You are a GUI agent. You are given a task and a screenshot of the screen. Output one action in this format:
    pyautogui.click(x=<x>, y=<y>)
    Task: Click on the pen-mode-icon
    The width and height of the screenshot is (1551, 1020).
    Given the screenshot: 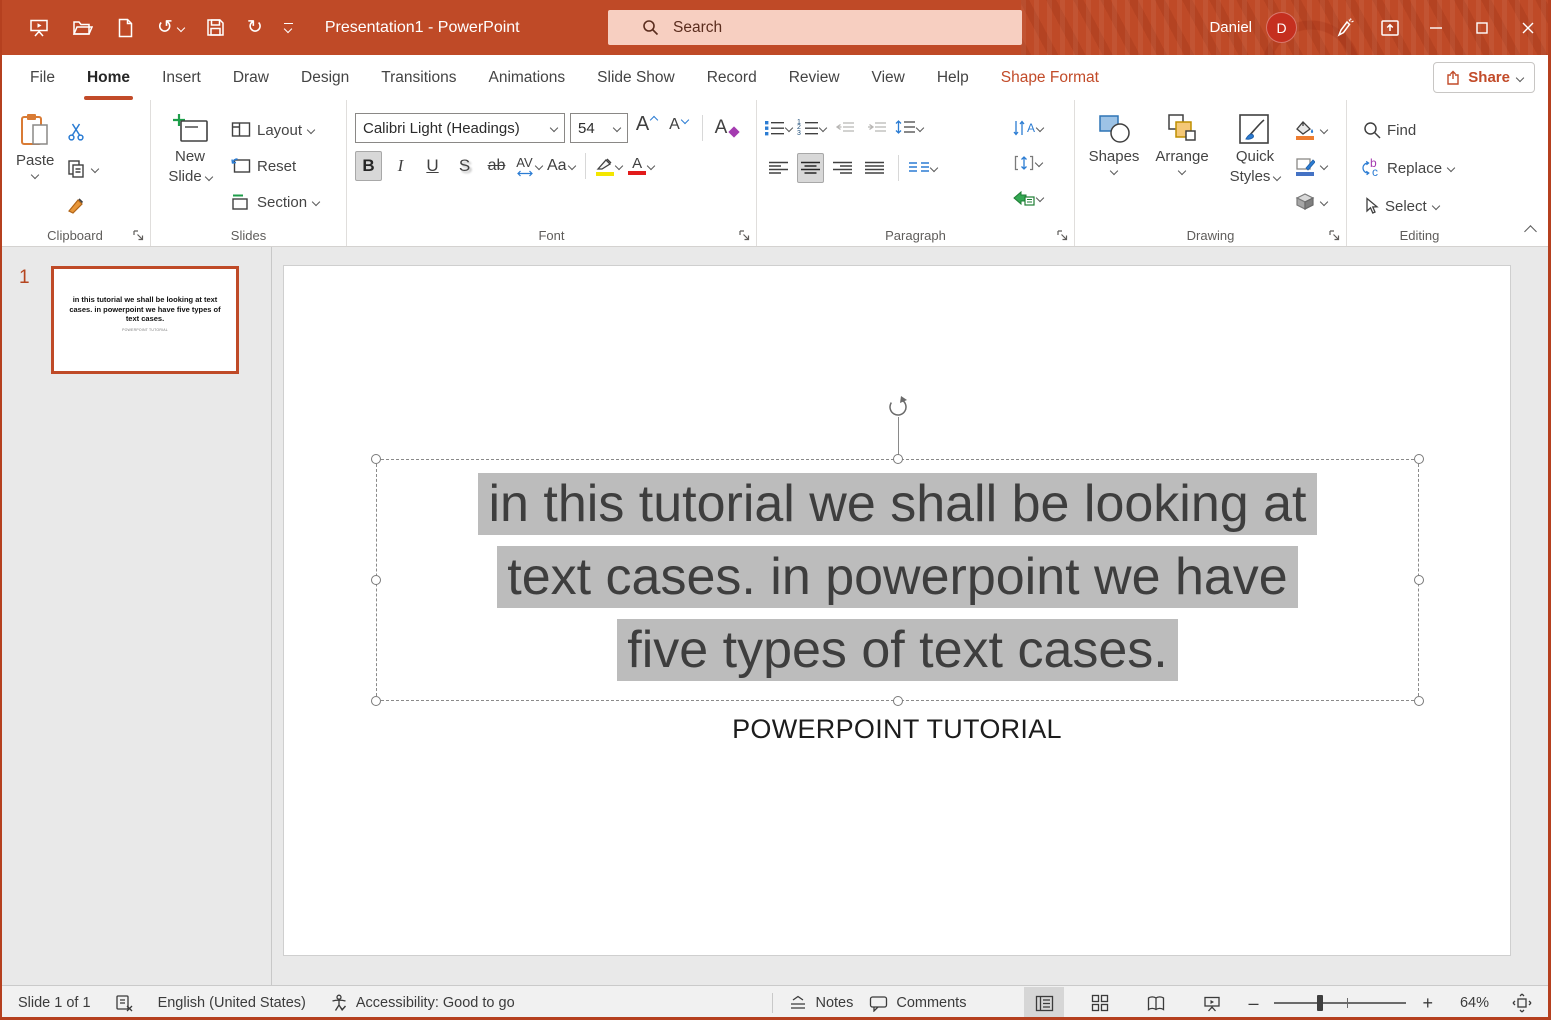 What is the action you would take?
    pyautogui.click(x=1344, y=27)
    